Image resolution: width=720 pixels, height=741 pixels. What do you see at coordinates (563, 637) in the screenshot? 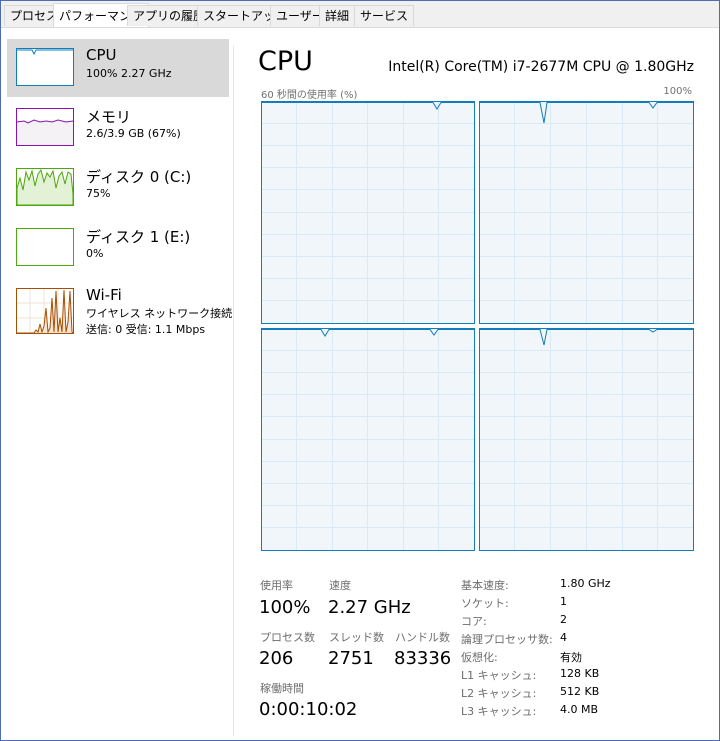
I see `spec-value-logical-processors: 4` at bounding box center [563, 637].